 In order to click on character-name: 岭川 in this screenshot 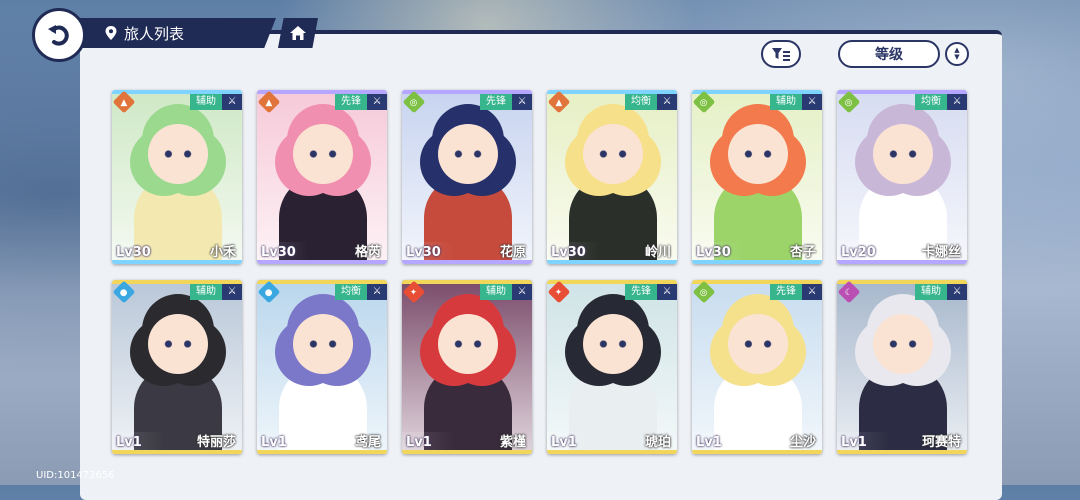, I will do `click(657, 252)`.